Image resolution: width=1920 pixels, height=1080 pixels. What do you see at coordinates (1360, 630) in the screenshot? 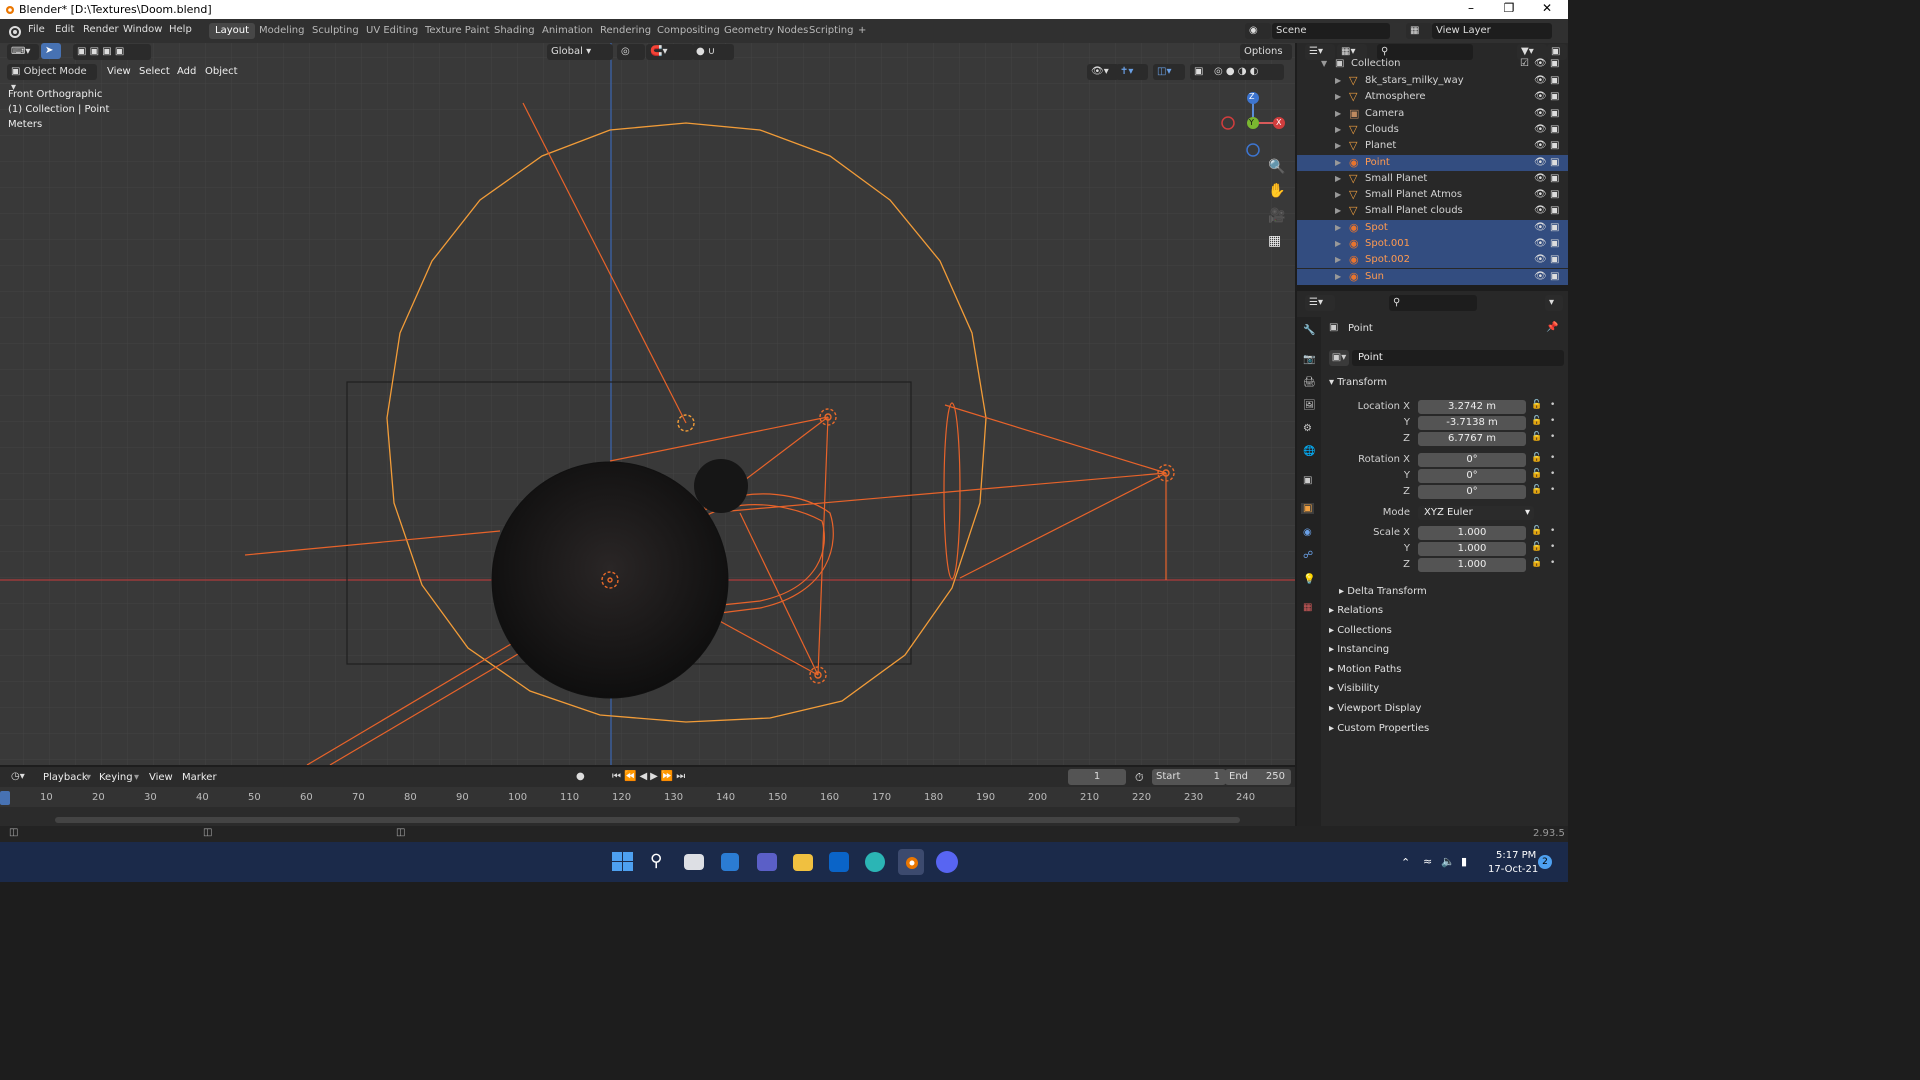
I see `panel-collections: ▸ Collections` at bounding box center [1360, 630].